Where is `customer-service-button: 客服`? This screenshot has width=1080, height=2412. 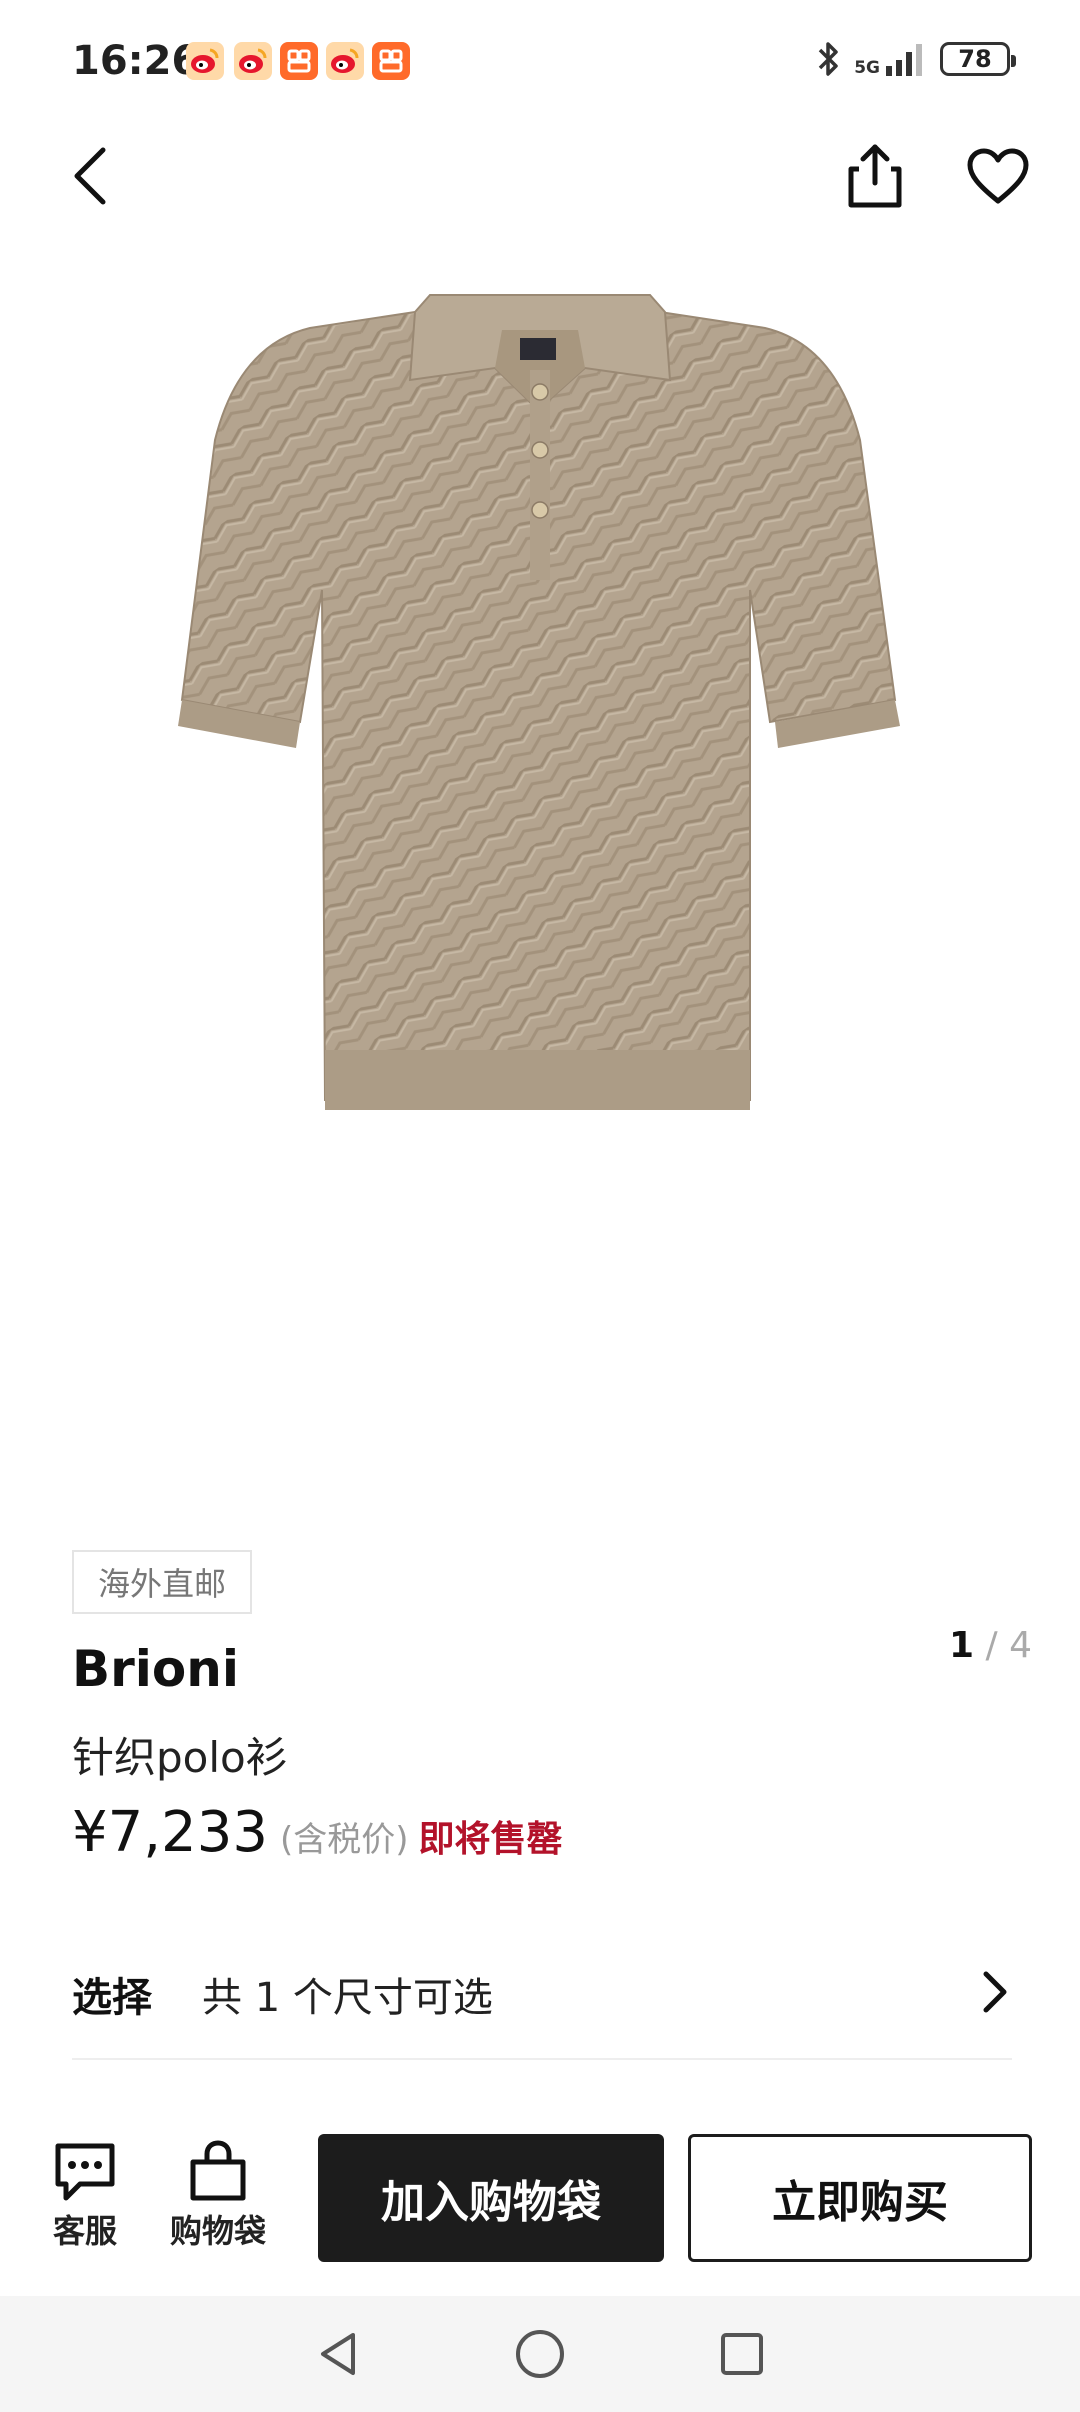 customer-service-button: 客服 is located at coordinates (85, 2196).